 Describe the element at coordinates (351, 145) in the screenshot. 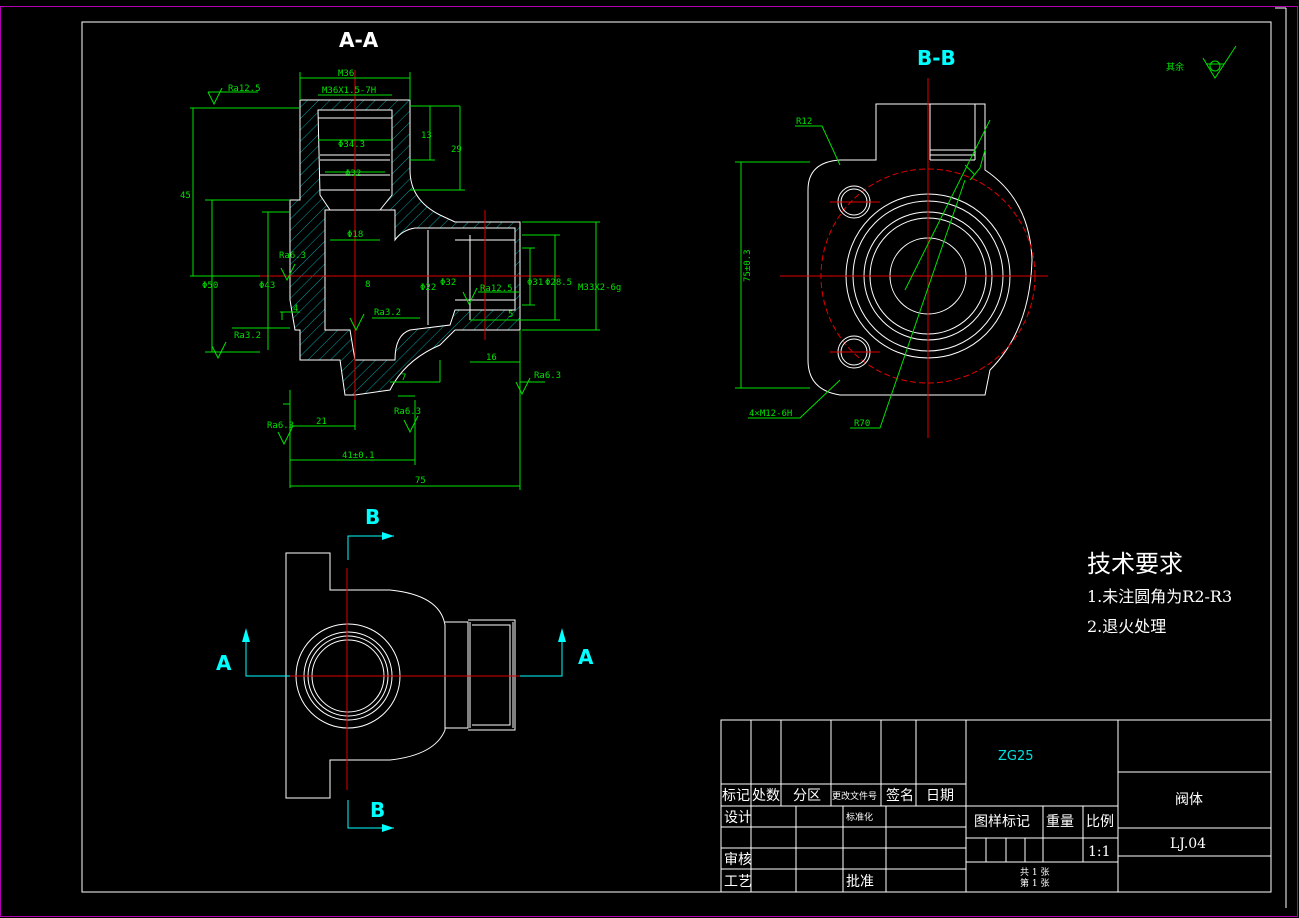

I see `aa-dim-d34: Φ34.3` at that location.